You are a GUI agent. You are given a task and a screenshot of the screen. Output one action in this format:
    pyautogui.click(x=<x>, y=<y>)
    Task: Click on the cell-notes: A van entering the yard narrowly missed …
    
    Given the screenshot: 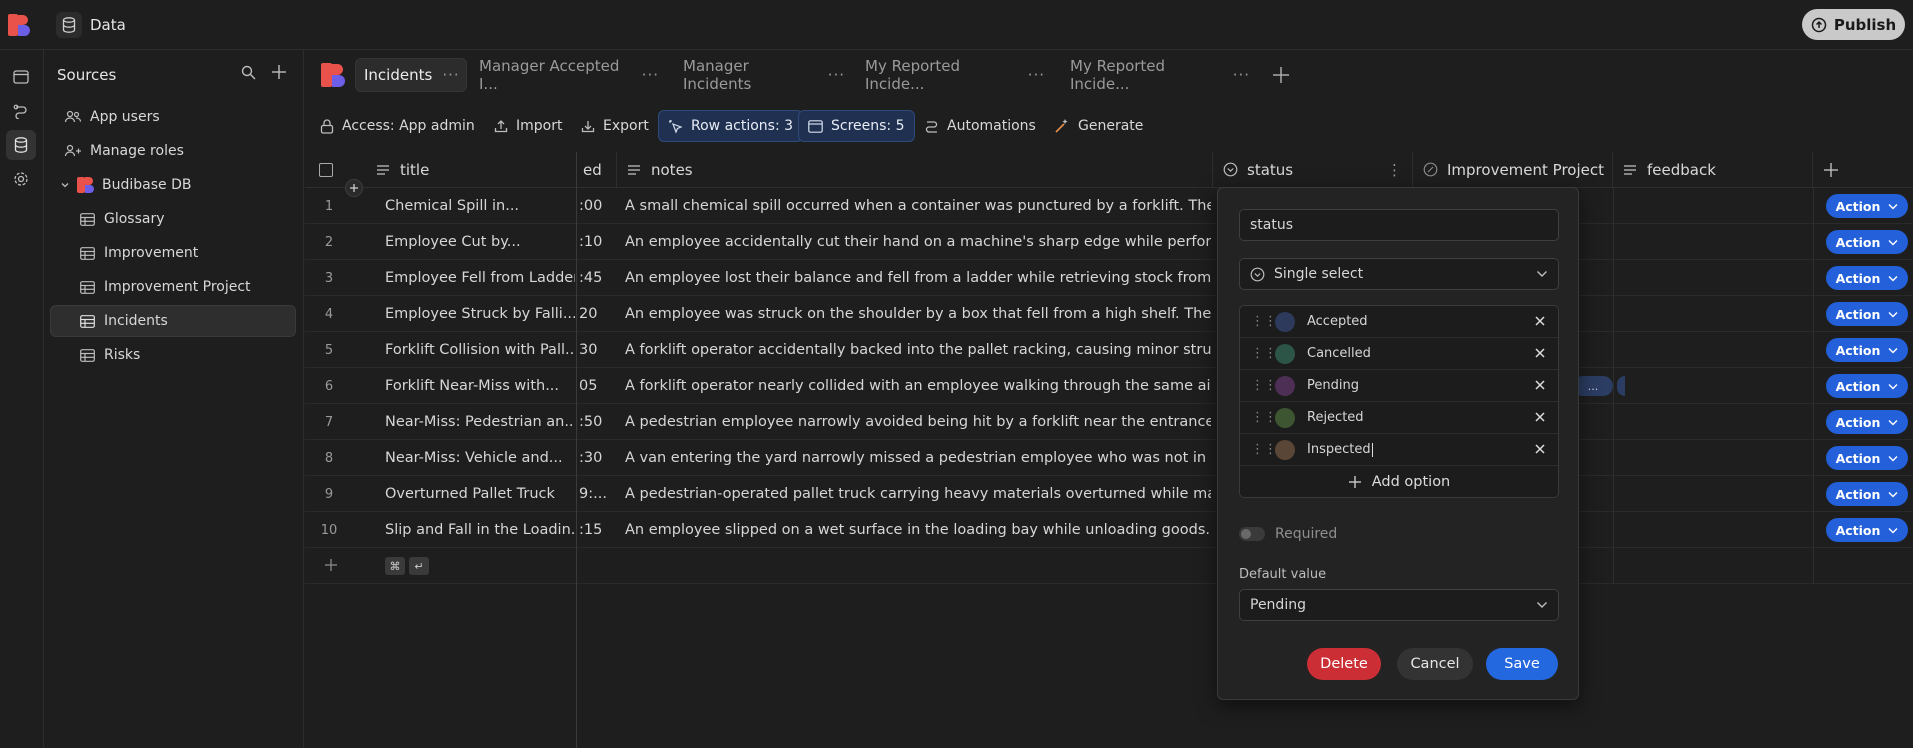 What is the action you would take?
    pyautogui.click(x=915, y=458)
    